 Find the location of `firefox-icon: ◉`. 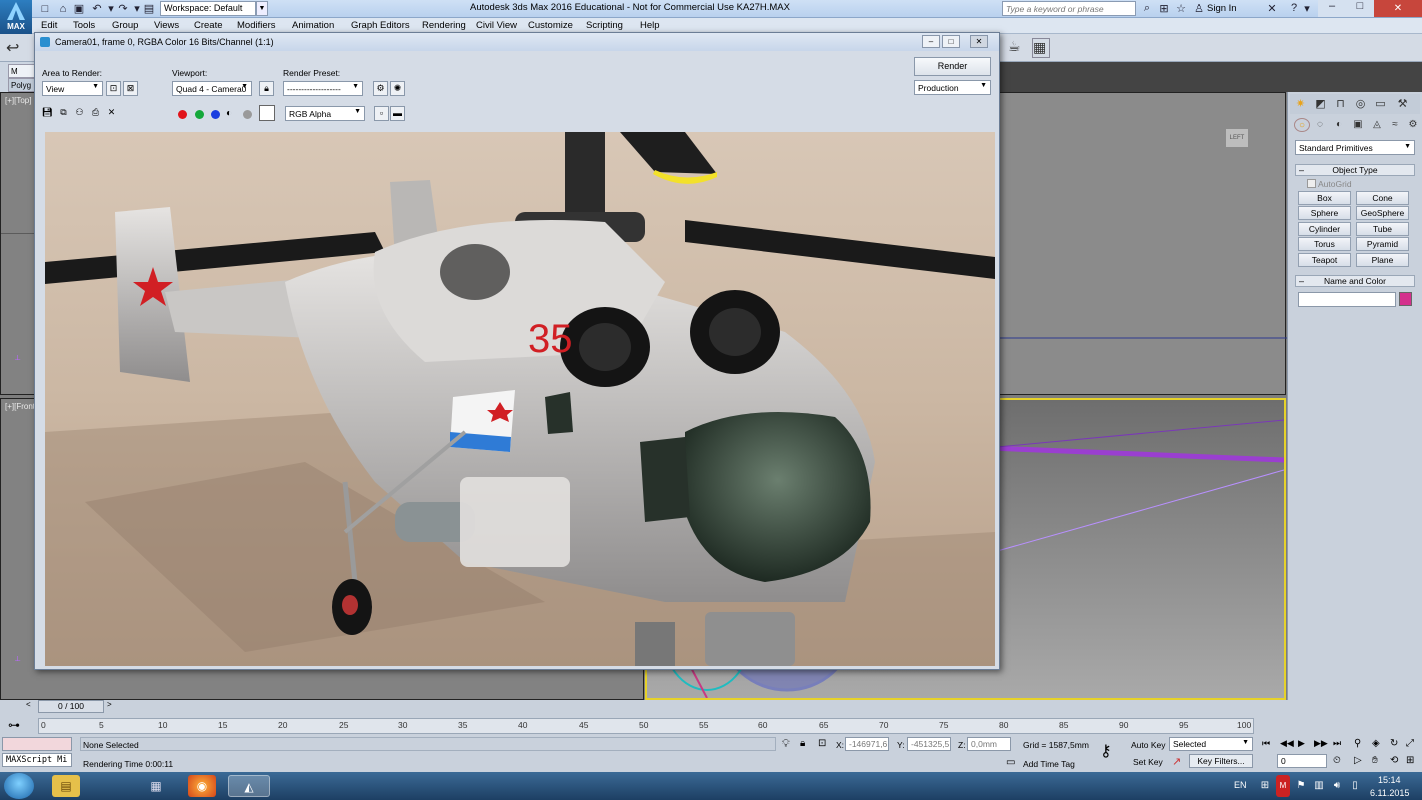

firefox-icon: ◉ is located at coordinates (202, 786).